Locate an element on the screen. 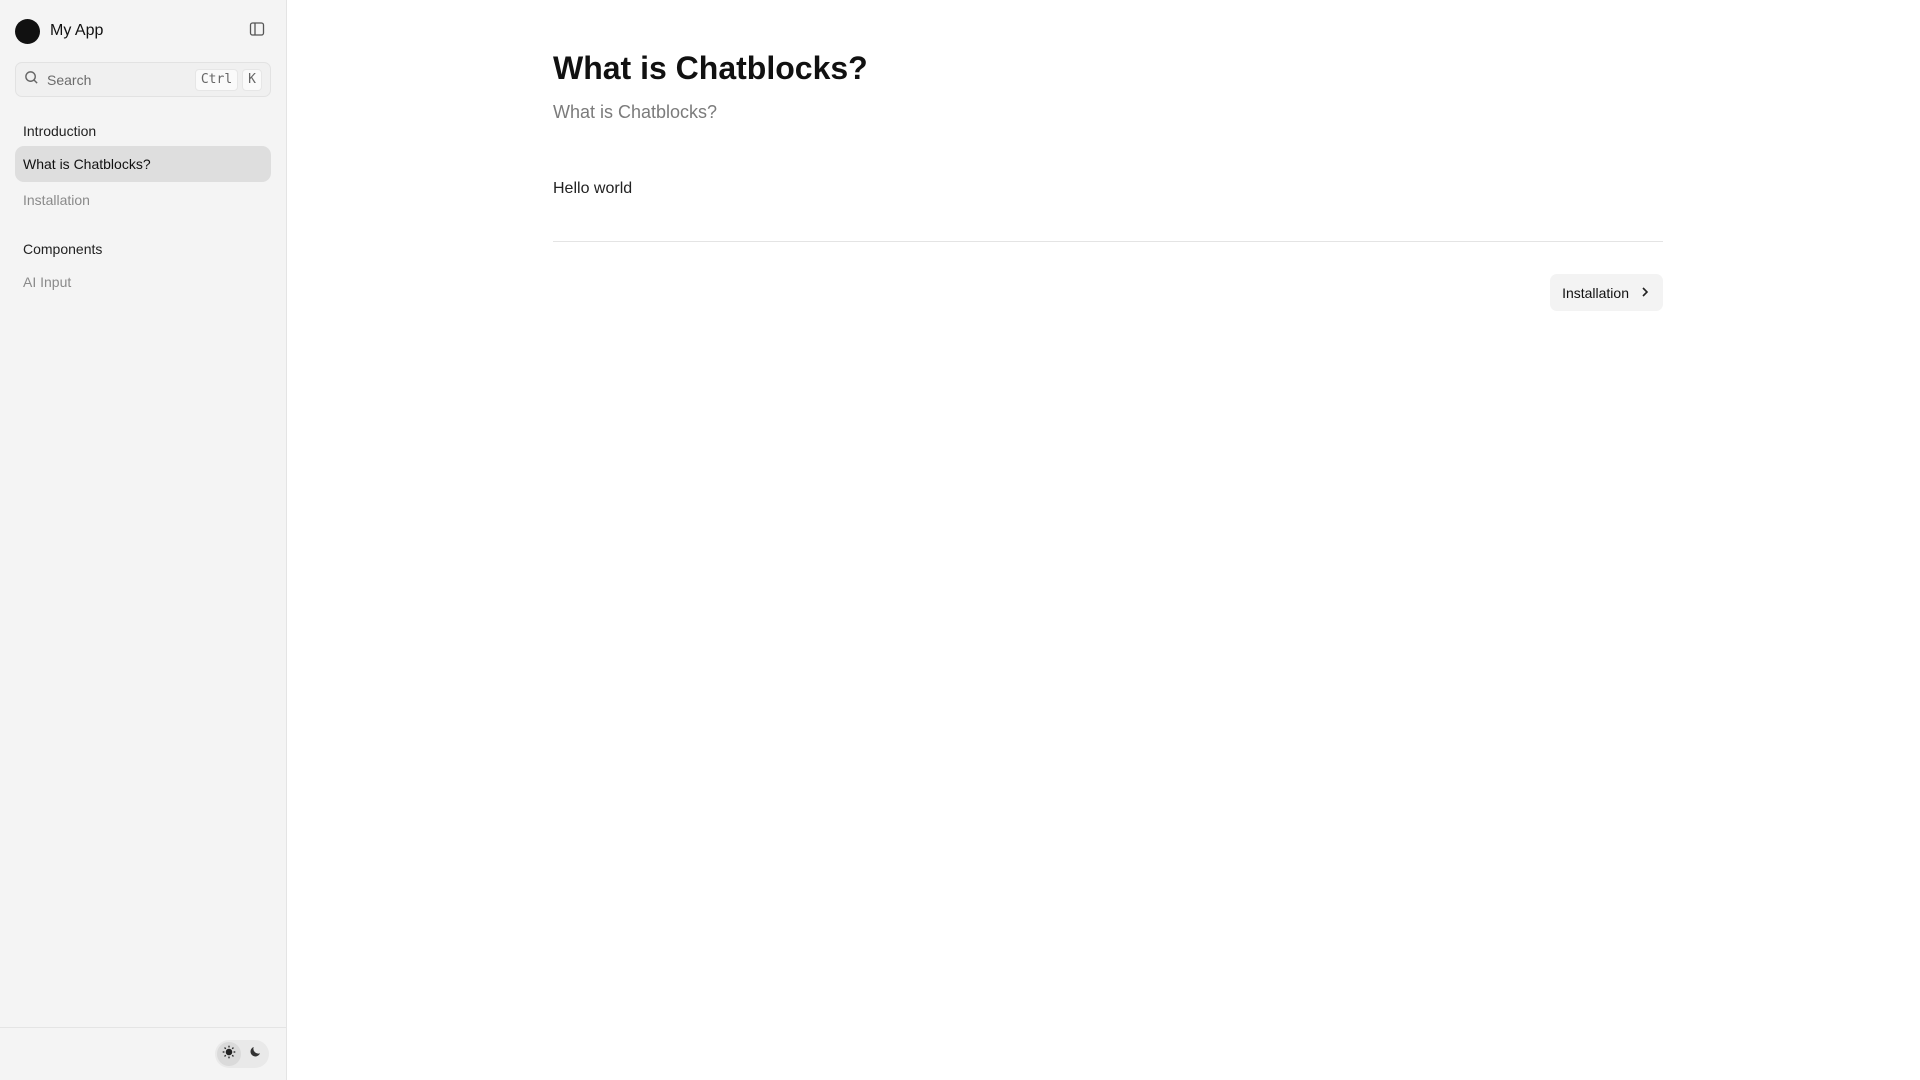 Image resolution: width=1920 pixels, height=1080 pixels. sun-icon is located at coordinates (229, 1054).